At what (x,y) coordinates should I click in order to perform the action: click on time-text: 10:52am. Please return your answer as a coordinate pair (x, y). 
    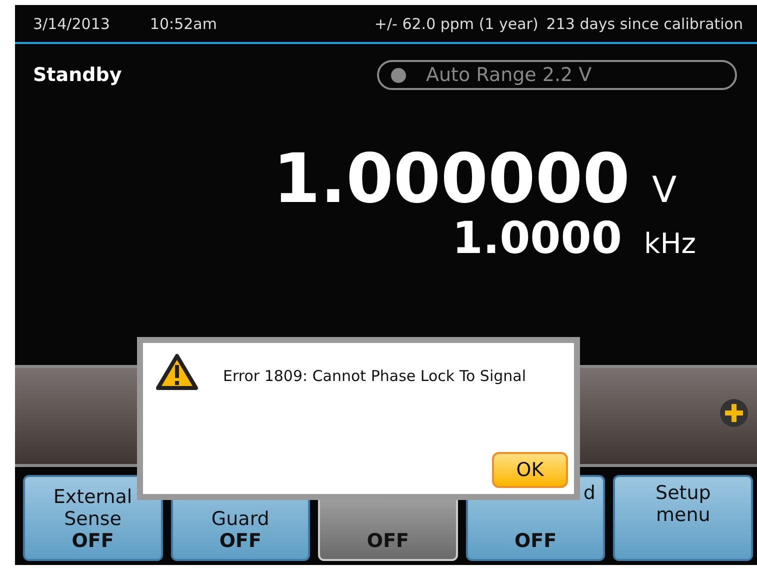
    Looking at the image, I should click on (183, 23).